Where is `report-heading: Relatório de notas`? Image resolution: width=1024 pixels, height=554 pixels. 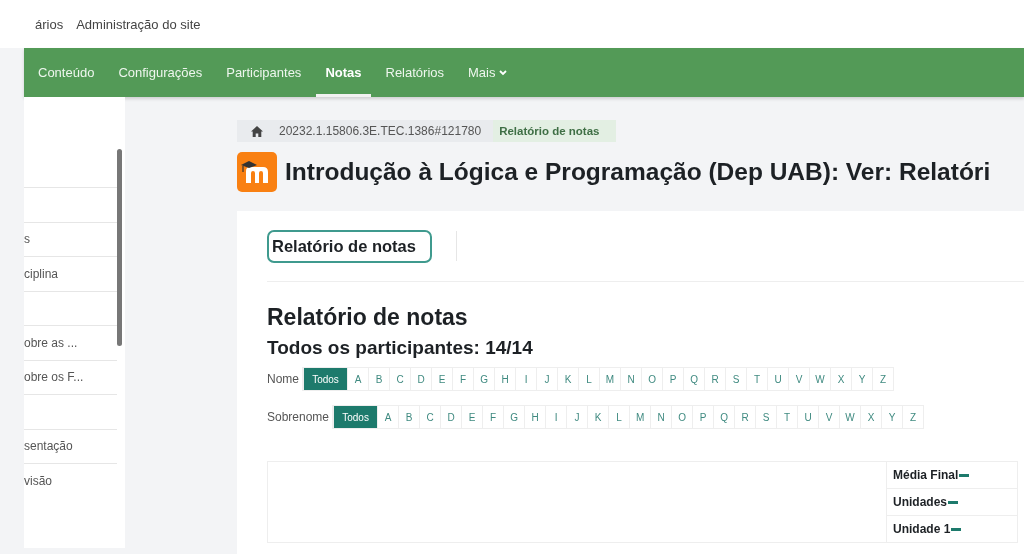 report-heading: Relatório de notas is located at coordinates (368, 317).